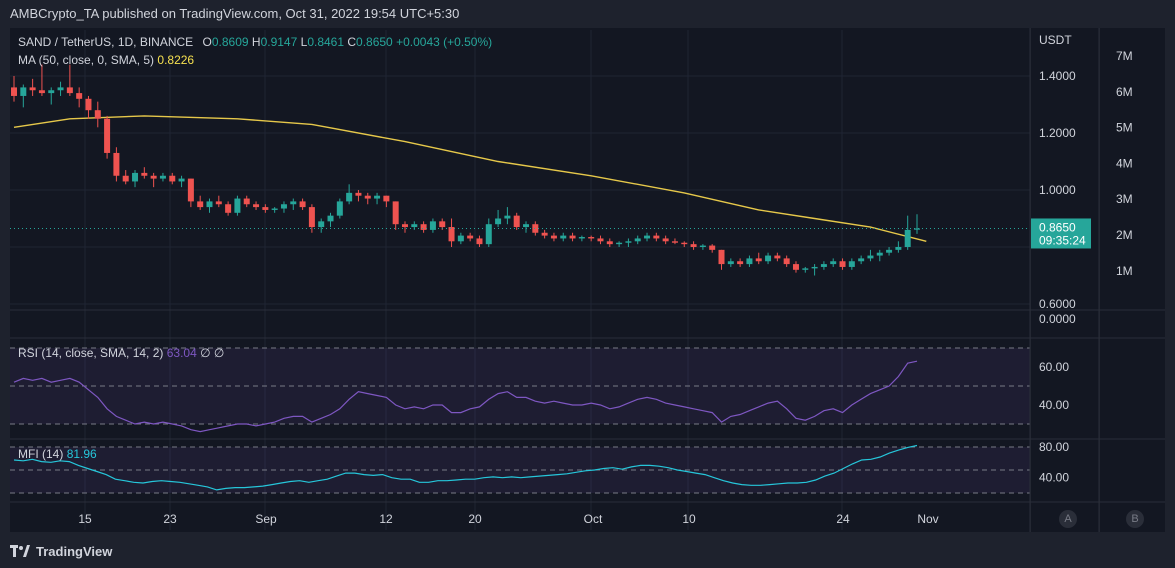 The height and width of the screenshot is (568, 1175). I want to click on rsi-value: 63.04, so click(181, 353).